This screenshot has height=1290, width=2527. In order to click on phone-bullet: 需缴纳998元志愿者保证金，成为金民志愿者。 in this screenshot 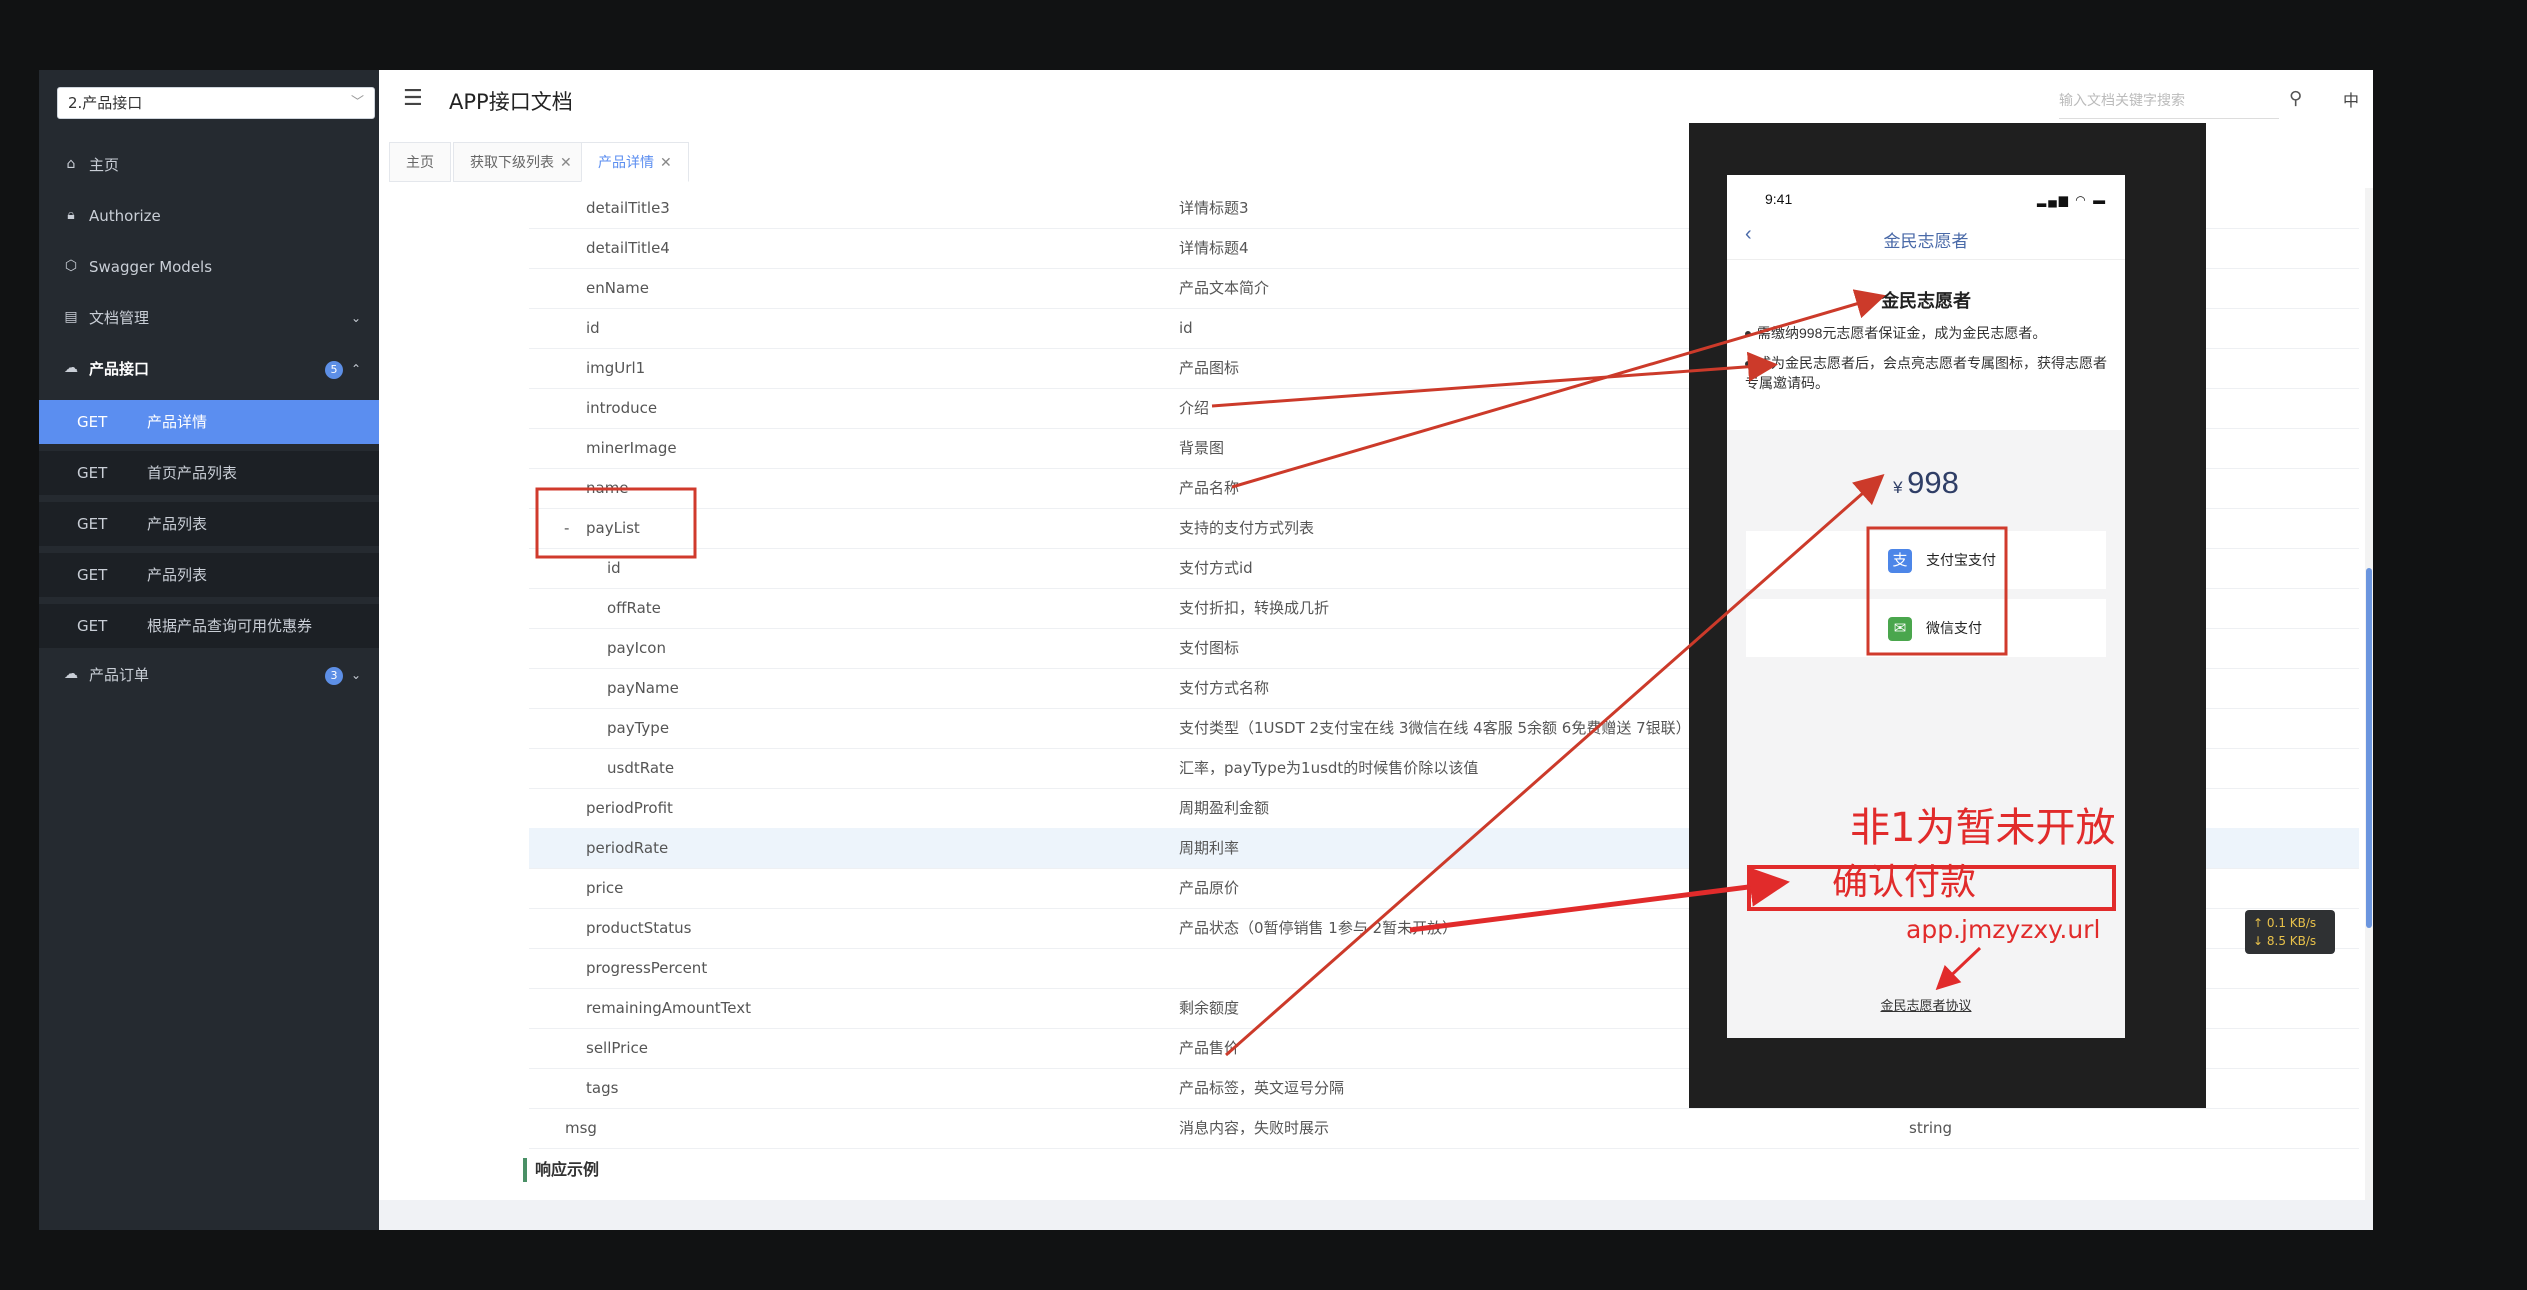, I will do `click(1930, 333)`.